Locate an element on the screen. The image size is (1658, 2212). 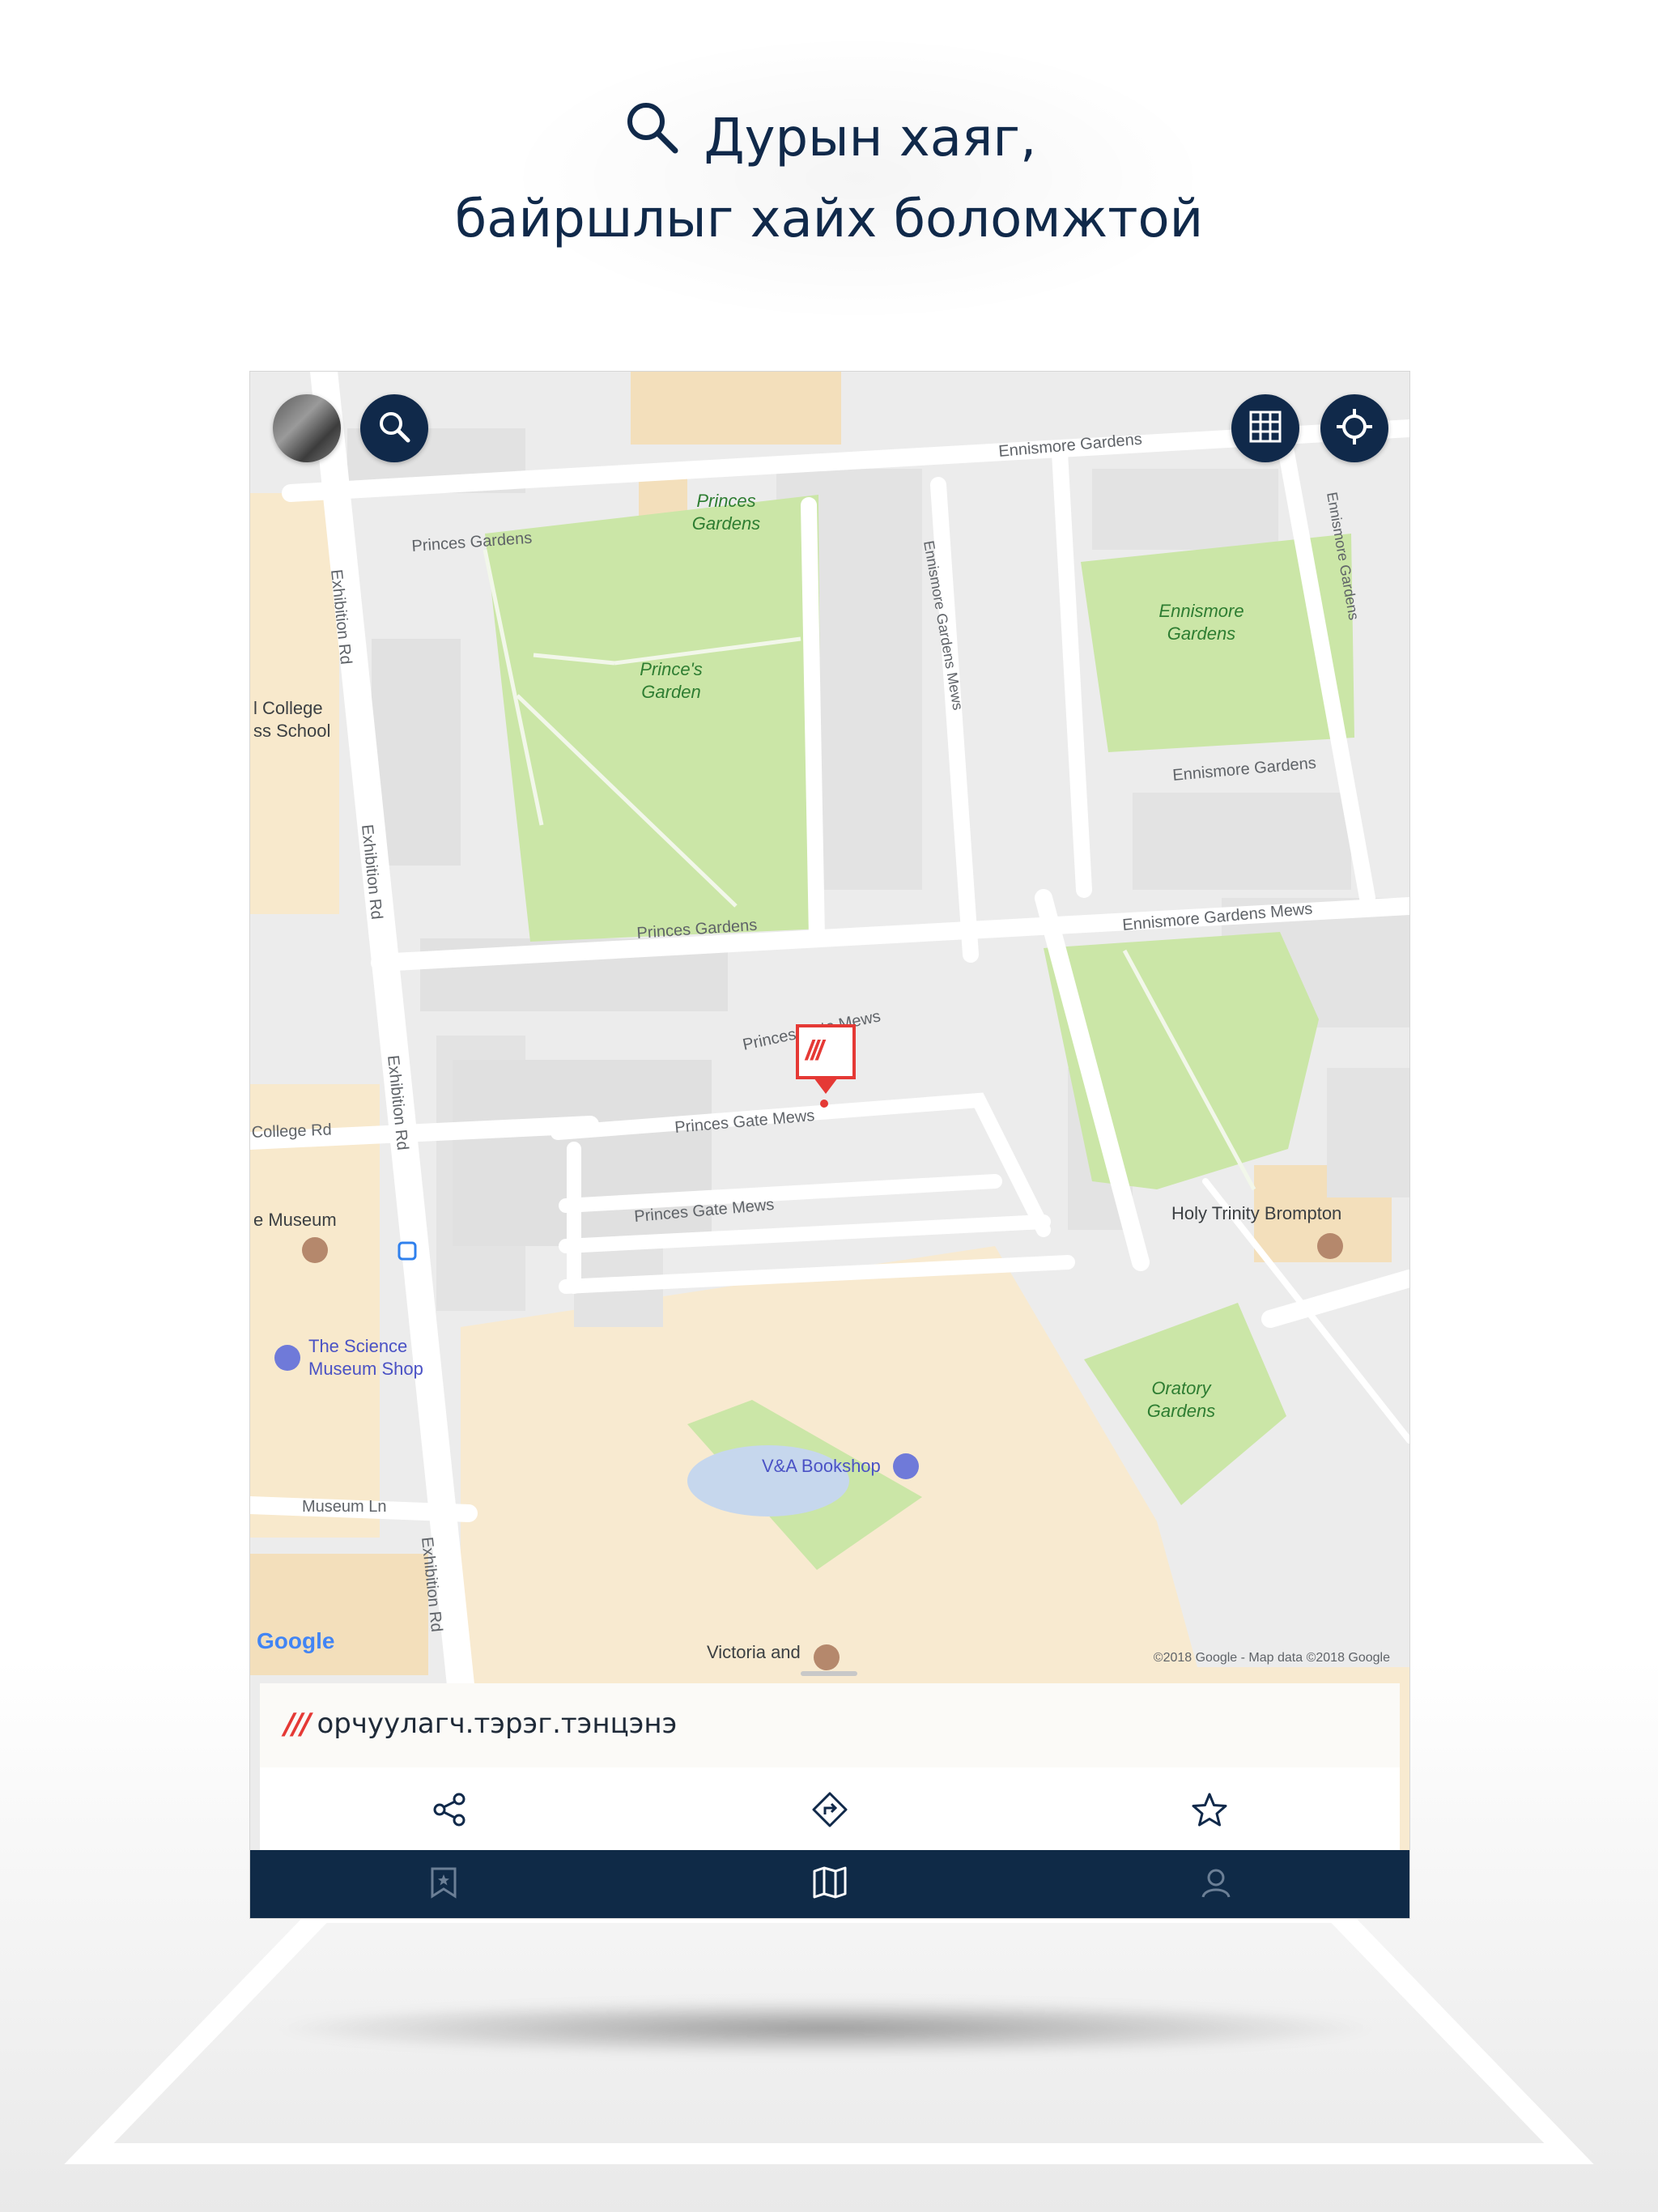
avatar is located at coordinates (307, 428).